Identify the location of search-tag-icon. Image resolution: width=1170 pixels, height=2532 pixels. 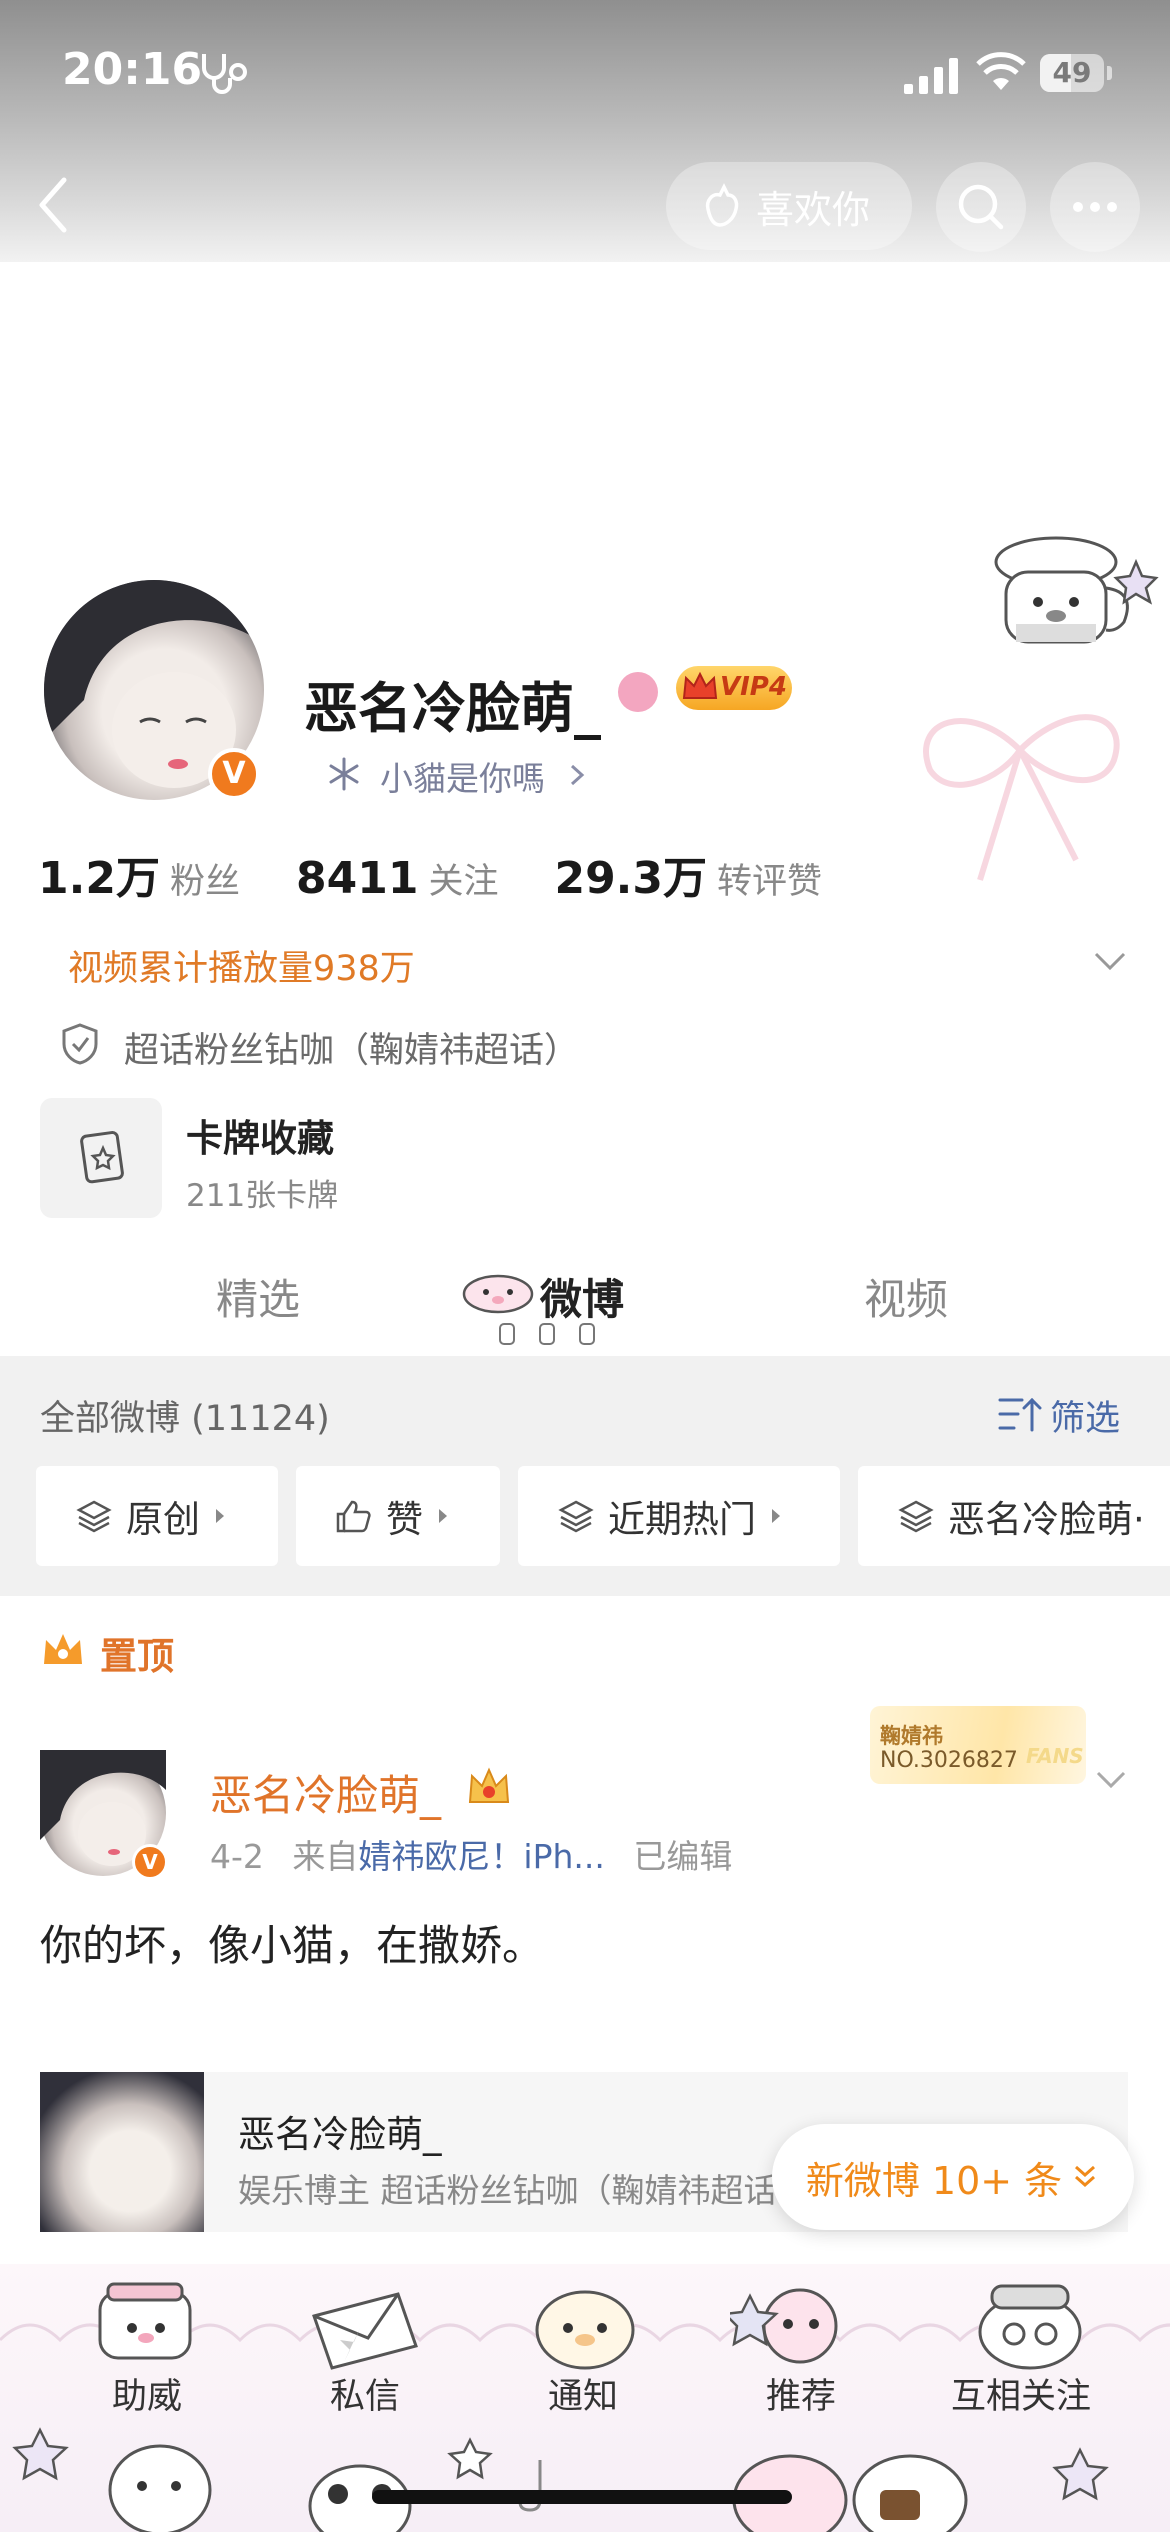
(638, 692).